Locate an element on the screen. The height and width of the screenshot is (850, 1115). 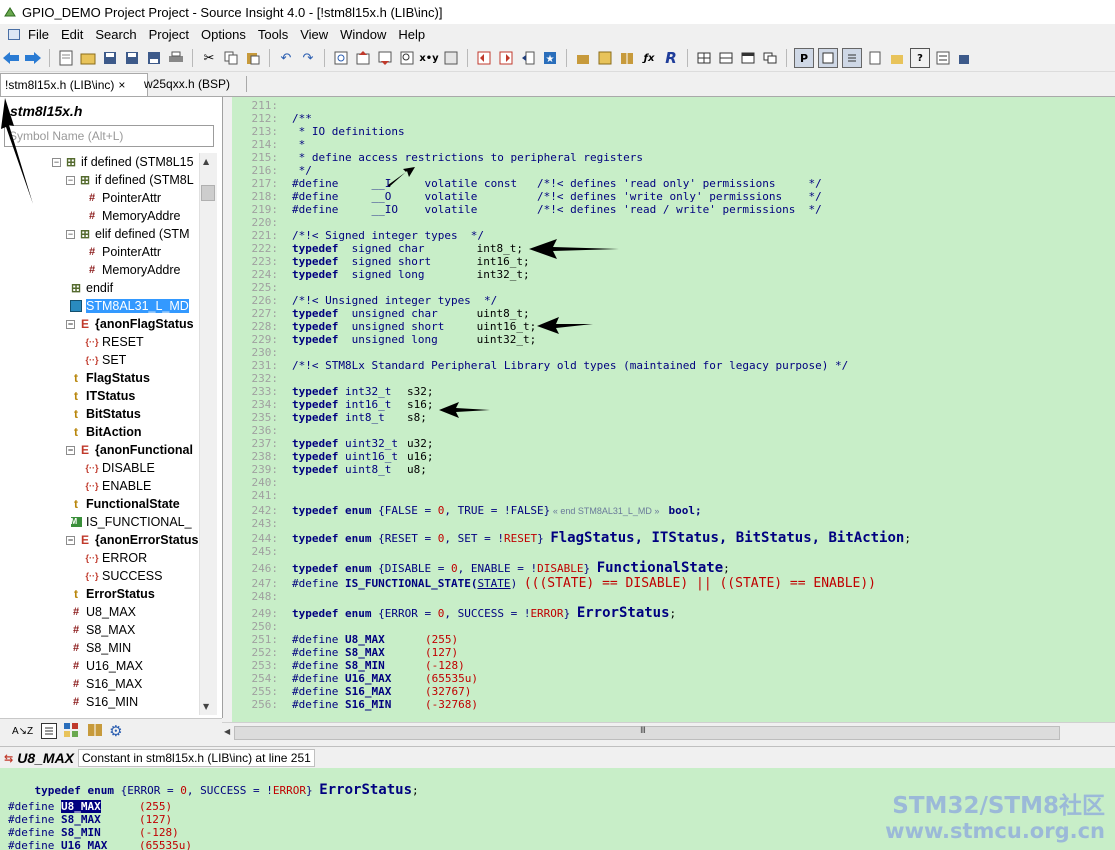
scroll-left-icon: ◀ is located at coordinates (227, 731).